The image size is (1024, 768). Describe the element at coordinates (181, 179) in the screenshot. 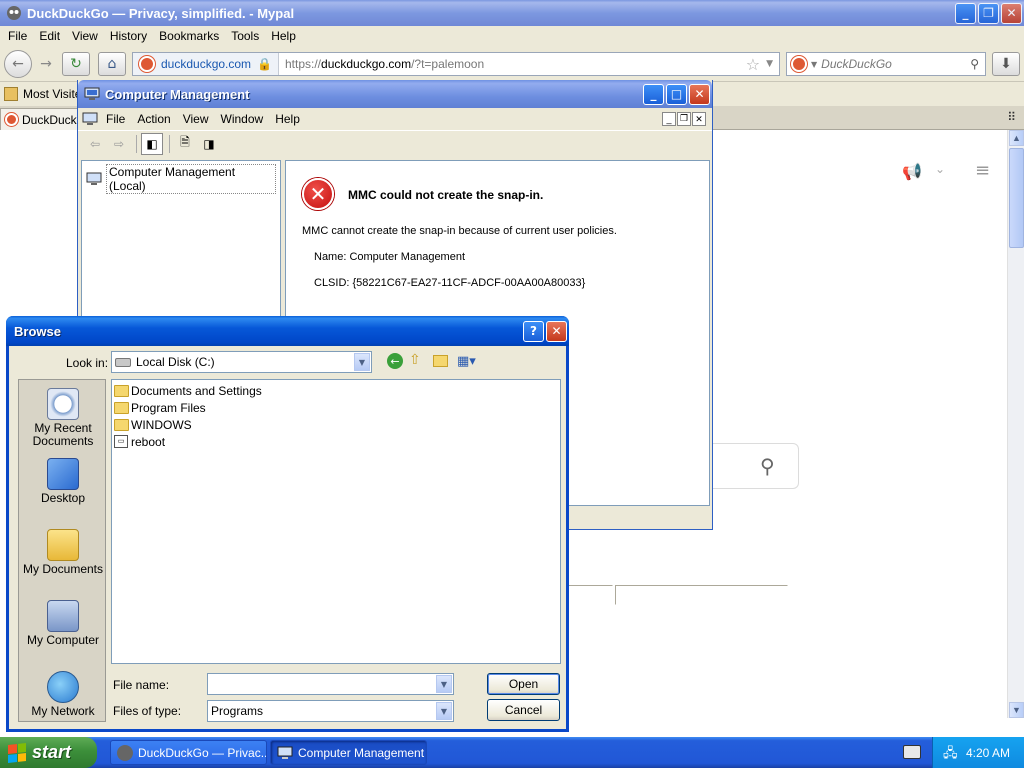

I see `tree-root-item: Computer Management (Local)` at that location.